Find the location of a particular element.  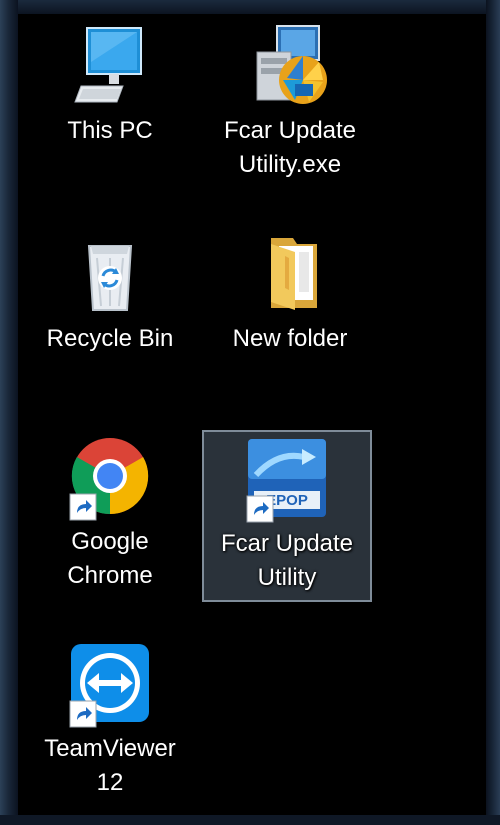

recycle-bin-icon is located at coordinates (110, 273).